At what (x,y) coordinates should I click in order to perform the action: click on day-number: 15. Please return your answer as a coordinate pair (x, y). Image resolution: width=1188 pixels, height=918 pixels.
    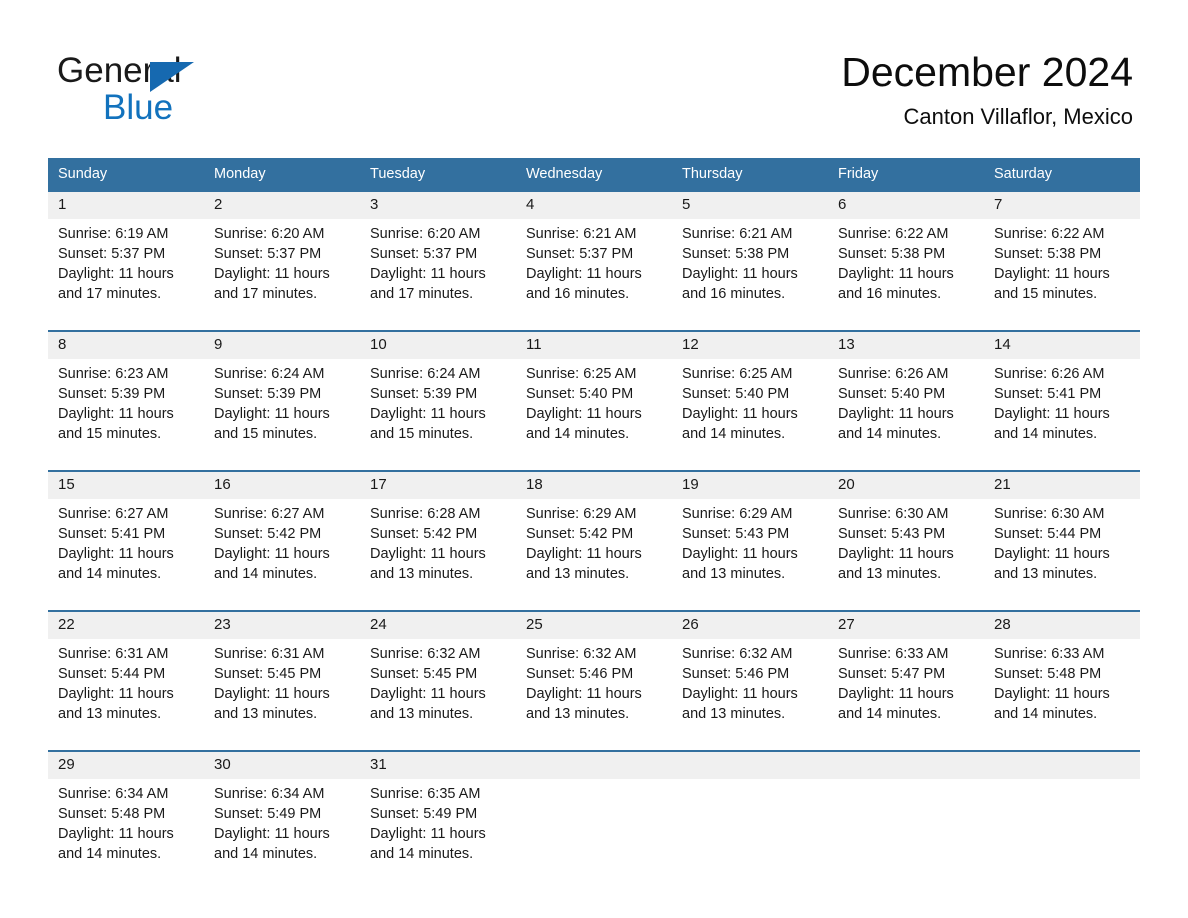
    Looking at the image, I should click on (126, 484).